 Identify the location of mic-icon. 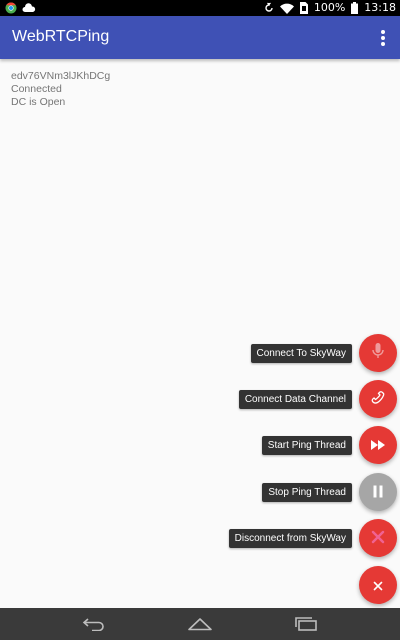
(378, 353).